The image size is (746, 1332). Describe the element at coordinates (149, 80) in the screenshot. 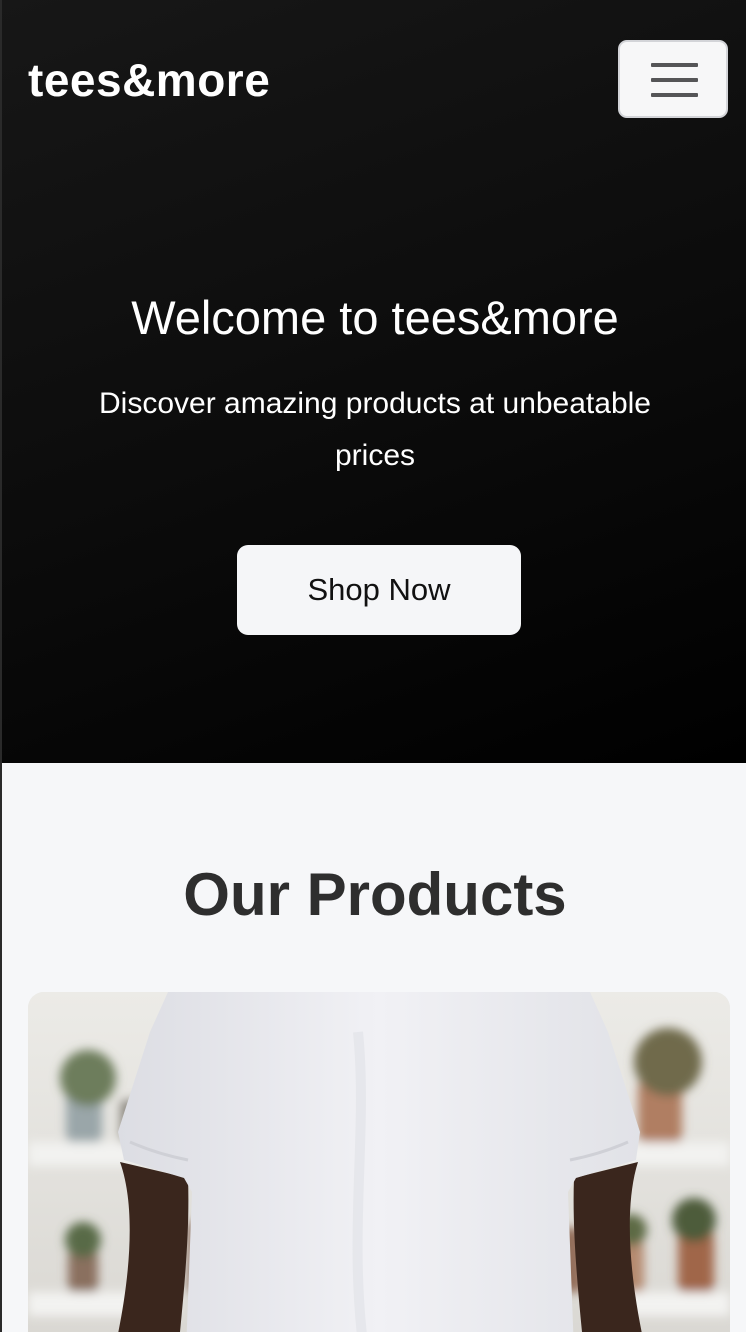

I see `brand-logo: tees&more` at that location.